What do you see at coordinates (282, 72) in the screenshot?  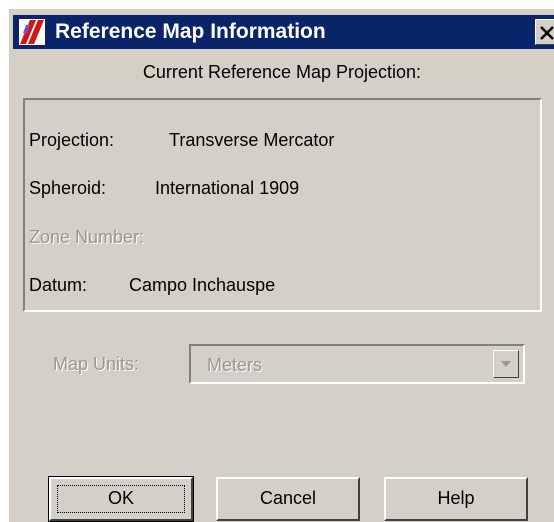 I see `projection-heading: Current Reference Map Projection:` at bounding box center [282, 72].